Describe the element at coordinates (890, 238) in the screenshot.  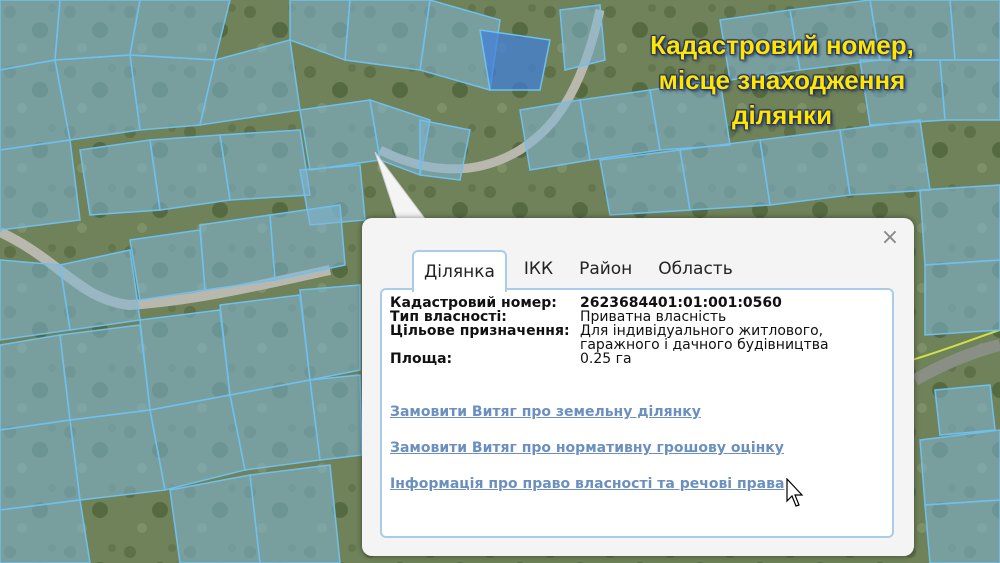
I see `close-icon: ×` at that location.